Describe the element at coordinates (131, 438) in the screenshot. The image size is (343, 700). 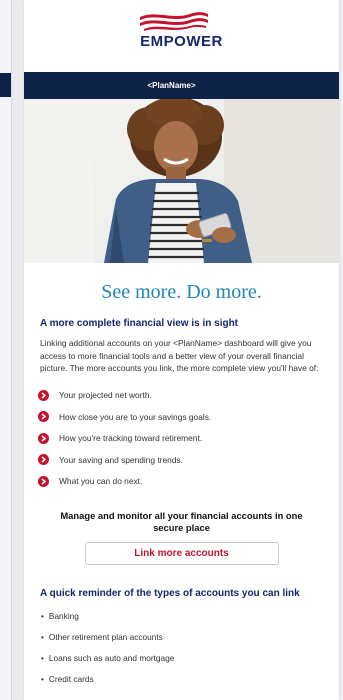
I see `list-item-text: How you're tracking toward retirement.` at that location.